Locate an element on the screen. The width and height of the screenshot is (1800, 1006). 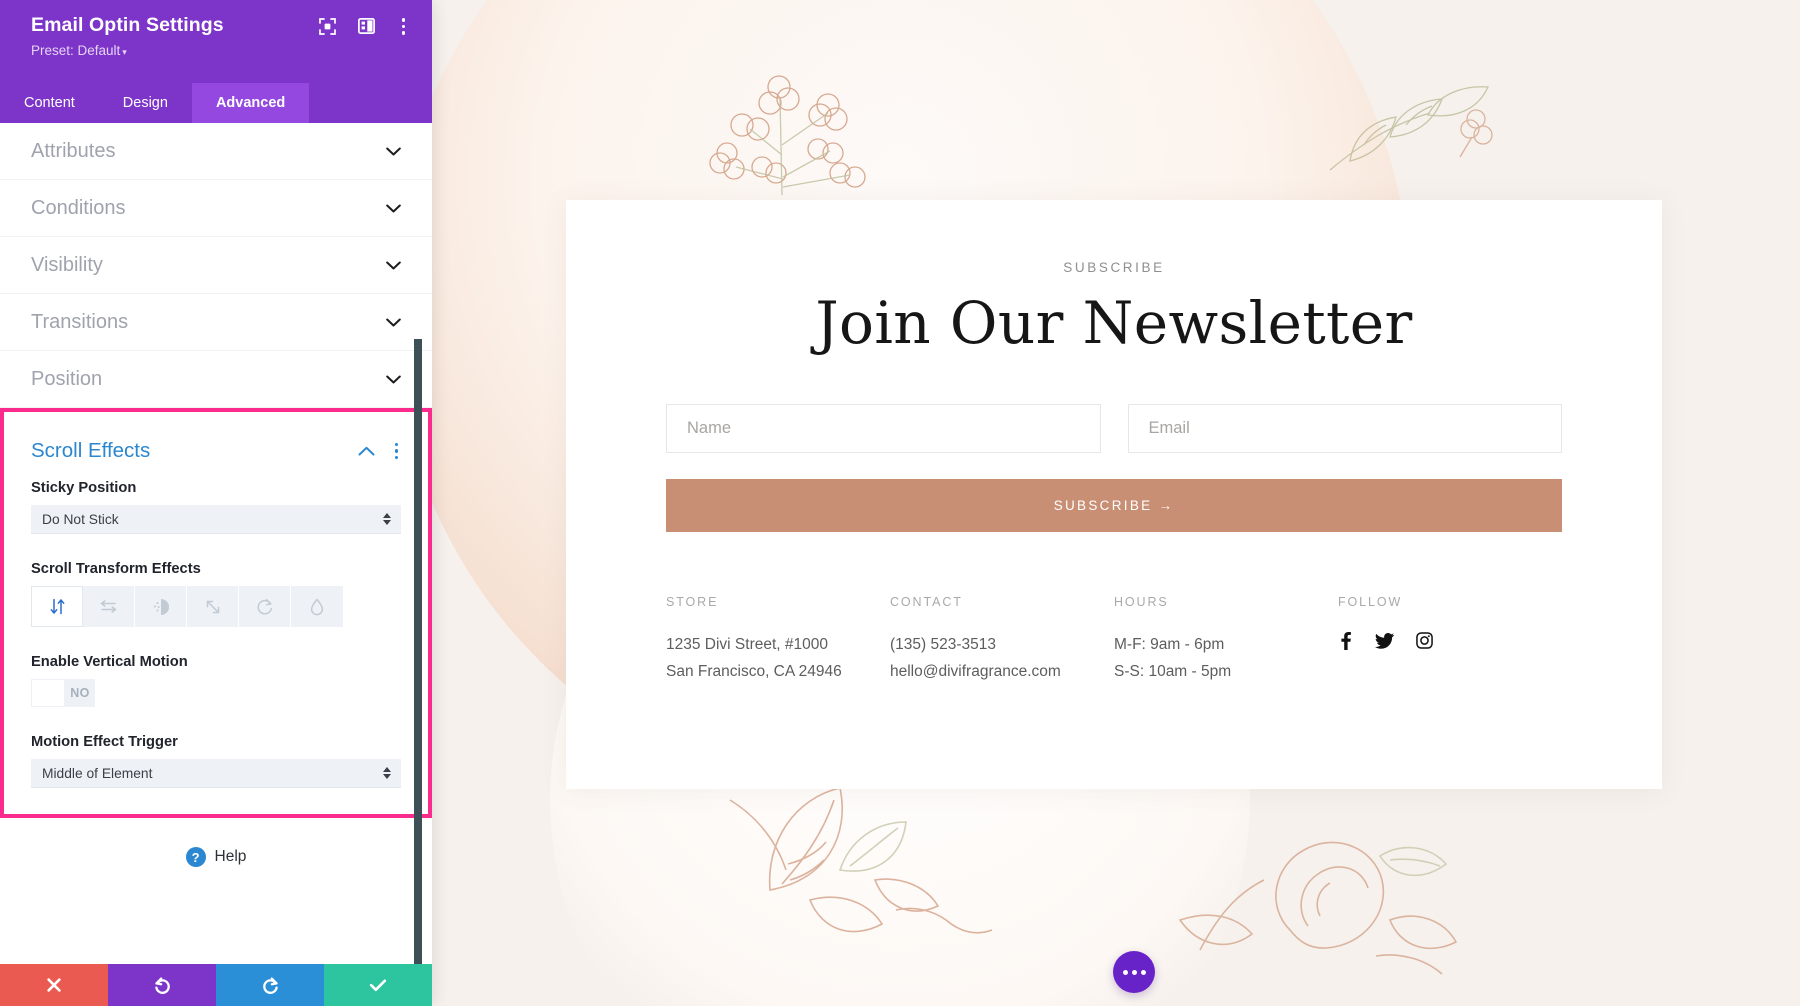
social-links is located at coordinates (1450, 640).